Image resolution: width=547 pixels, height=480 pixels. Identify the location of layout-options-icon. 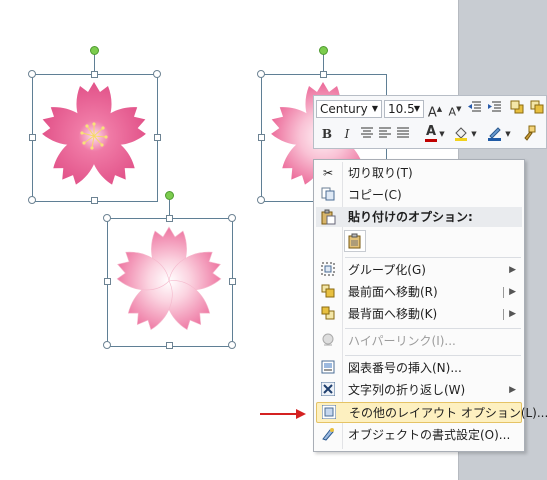
(329, 412).